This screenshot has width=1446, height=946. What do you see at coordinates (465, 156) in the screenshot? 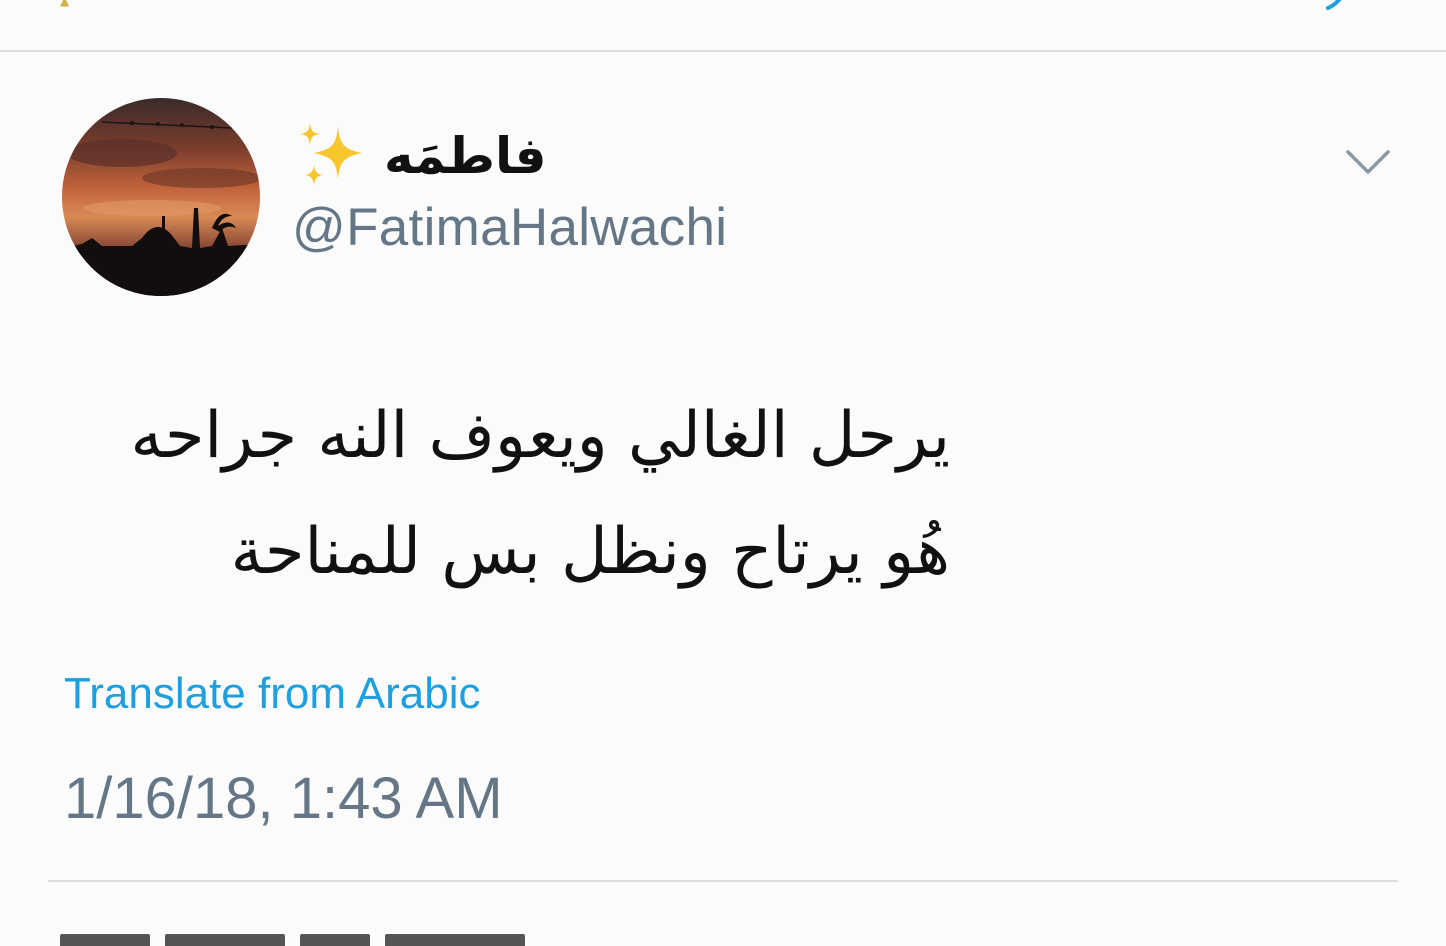
I see `author-display-name: فاطمَه` at bounding box center [465, 156].